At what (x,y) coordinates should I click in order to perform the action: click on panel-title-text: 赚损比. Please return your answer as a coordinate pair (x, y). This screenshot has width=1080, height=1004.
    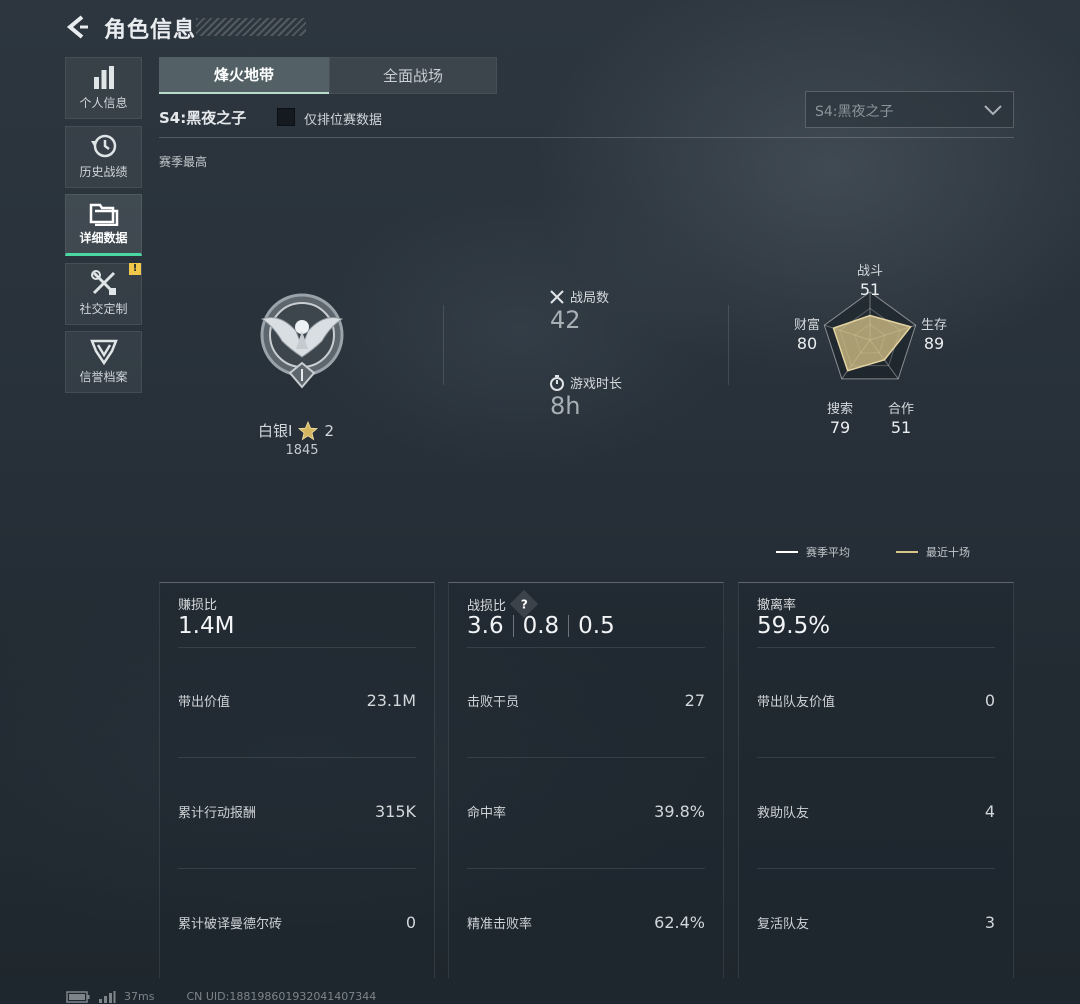
    Looking at the image, I should click on (198, 605).